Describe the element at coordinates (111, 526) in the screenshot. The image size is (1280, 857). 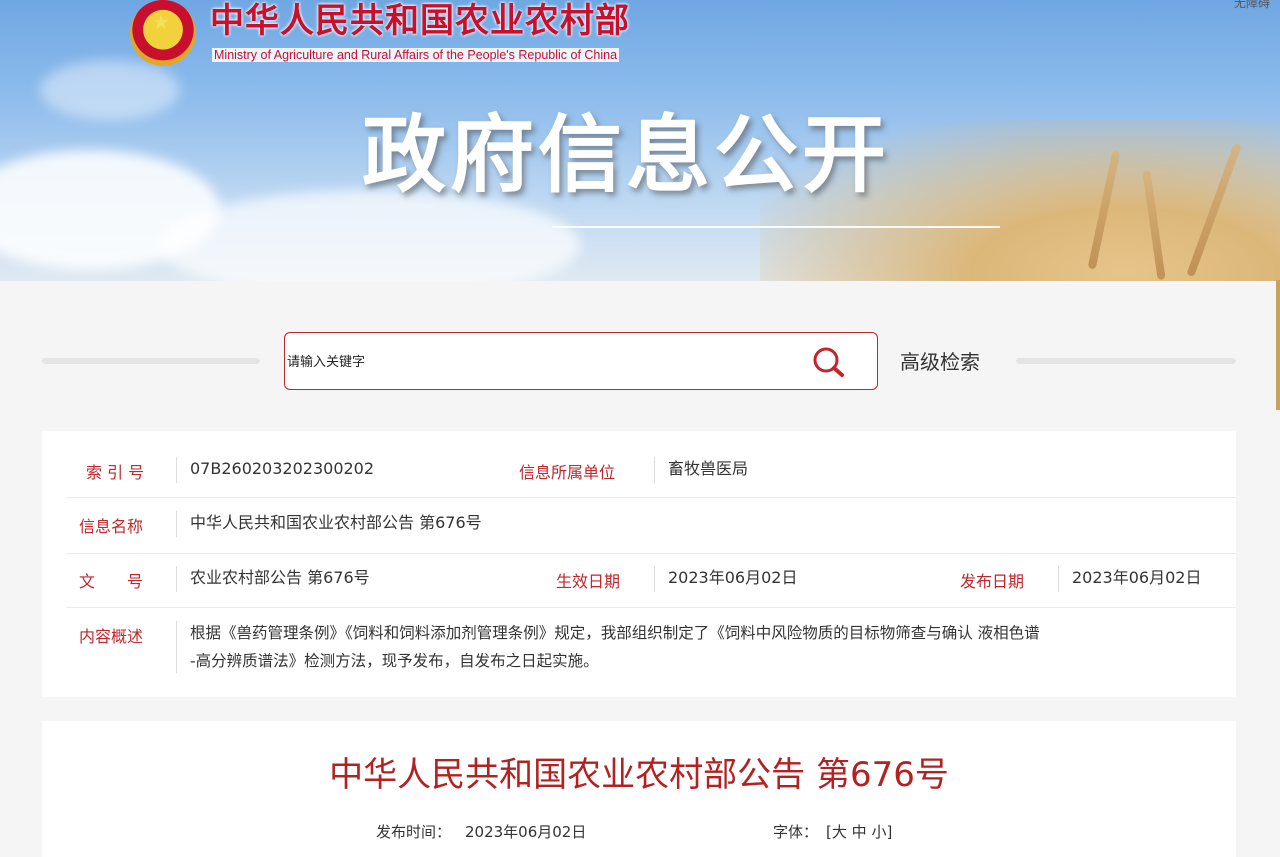
I see `name-label: 信息名称` at that location.